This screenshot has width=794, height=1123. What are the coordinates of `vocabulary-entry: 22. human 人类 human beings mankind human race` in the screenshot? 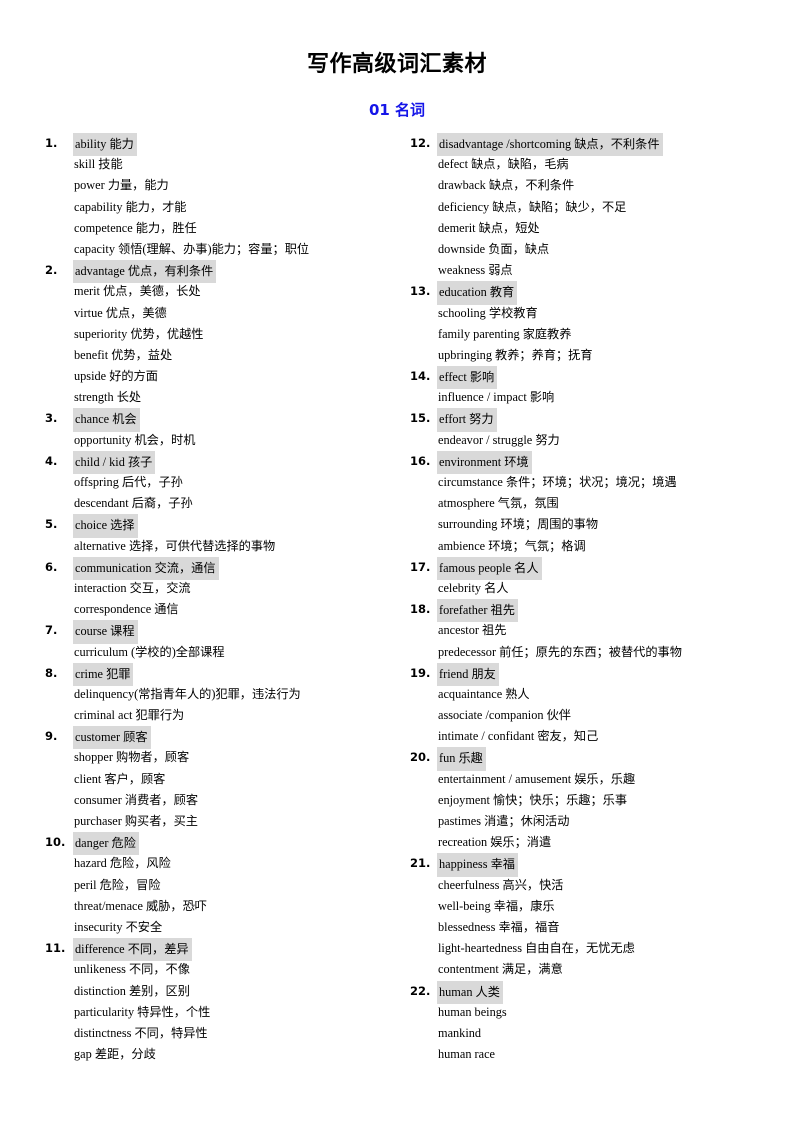 It's located at (595, 1023).